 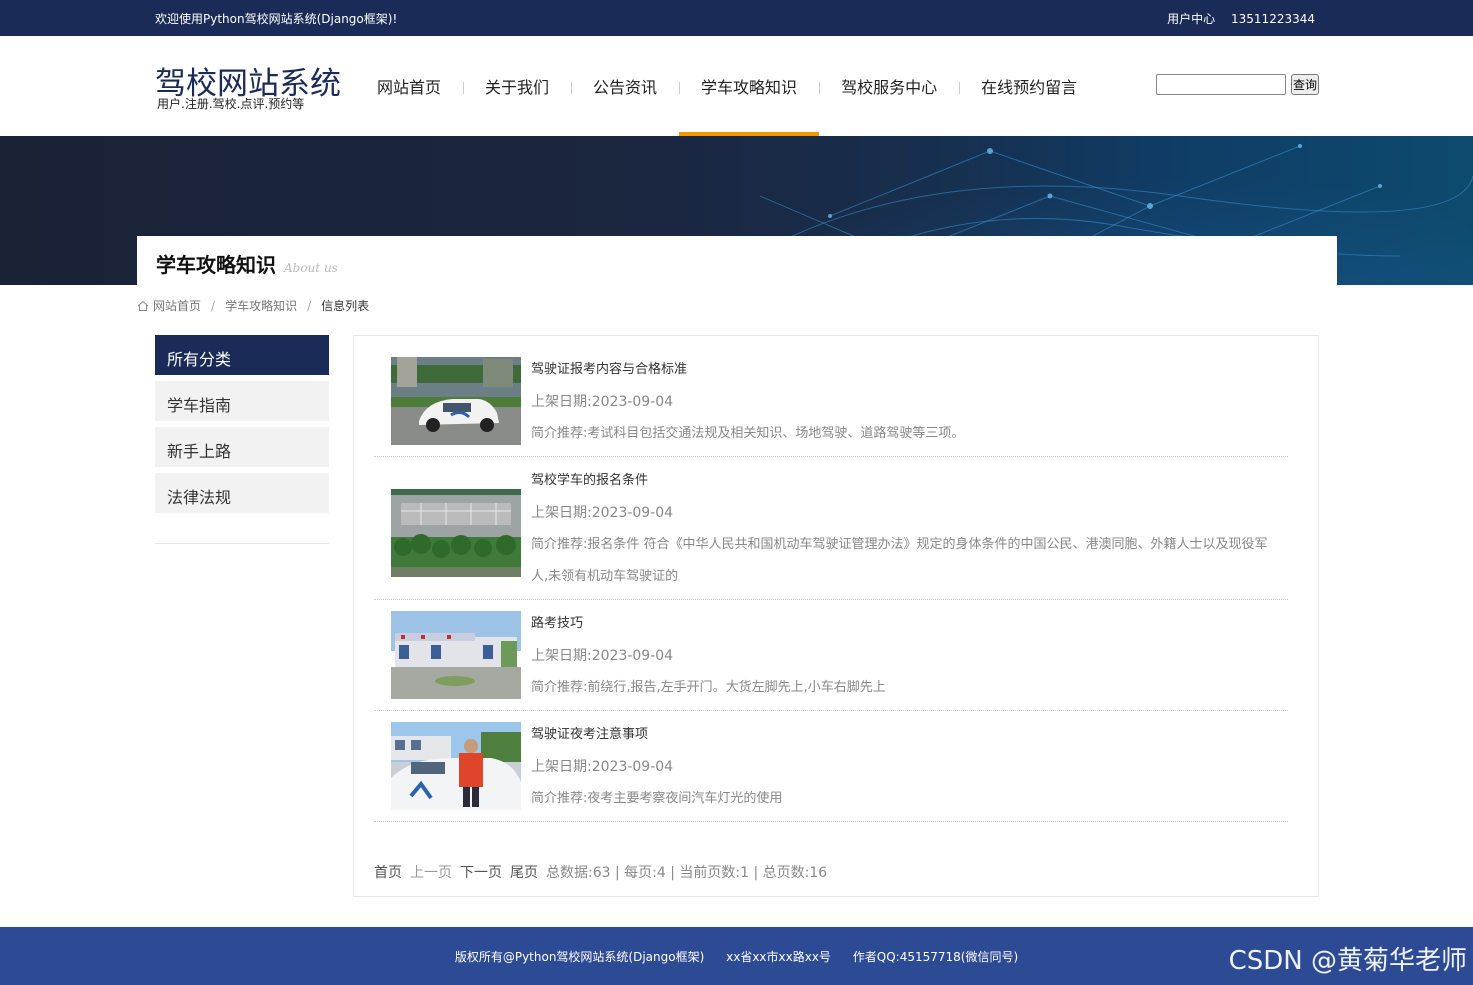 I want to click on nav-item-booking: 在线预约留言, so click(x=1029, y=86).